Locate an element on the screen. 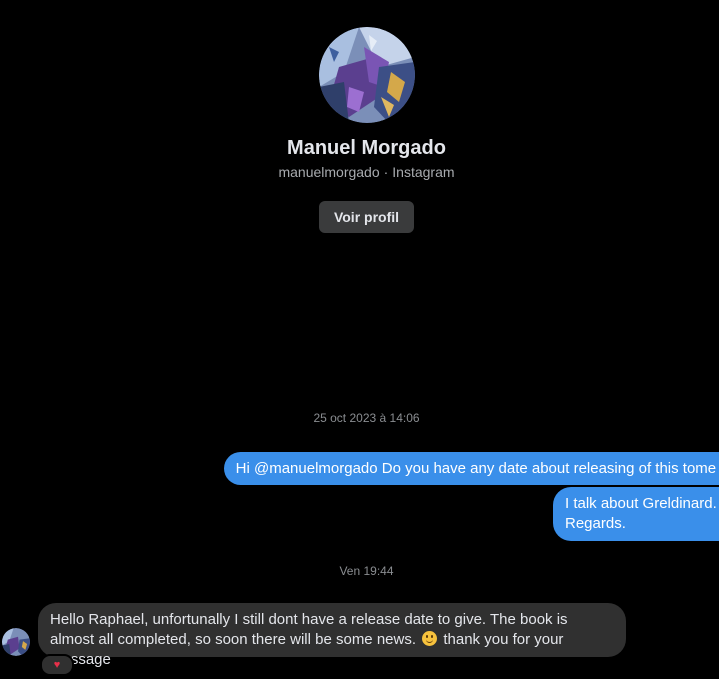  profile-username: manuelmorgado is located at coordinates (329, 172).